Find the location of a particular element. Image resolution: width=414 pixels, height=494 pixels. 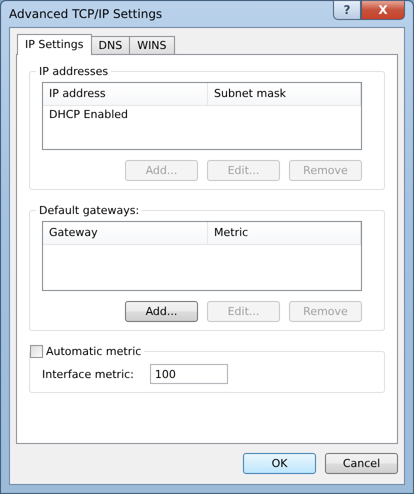

ok-button: OK is located at coordinates (279, 463).